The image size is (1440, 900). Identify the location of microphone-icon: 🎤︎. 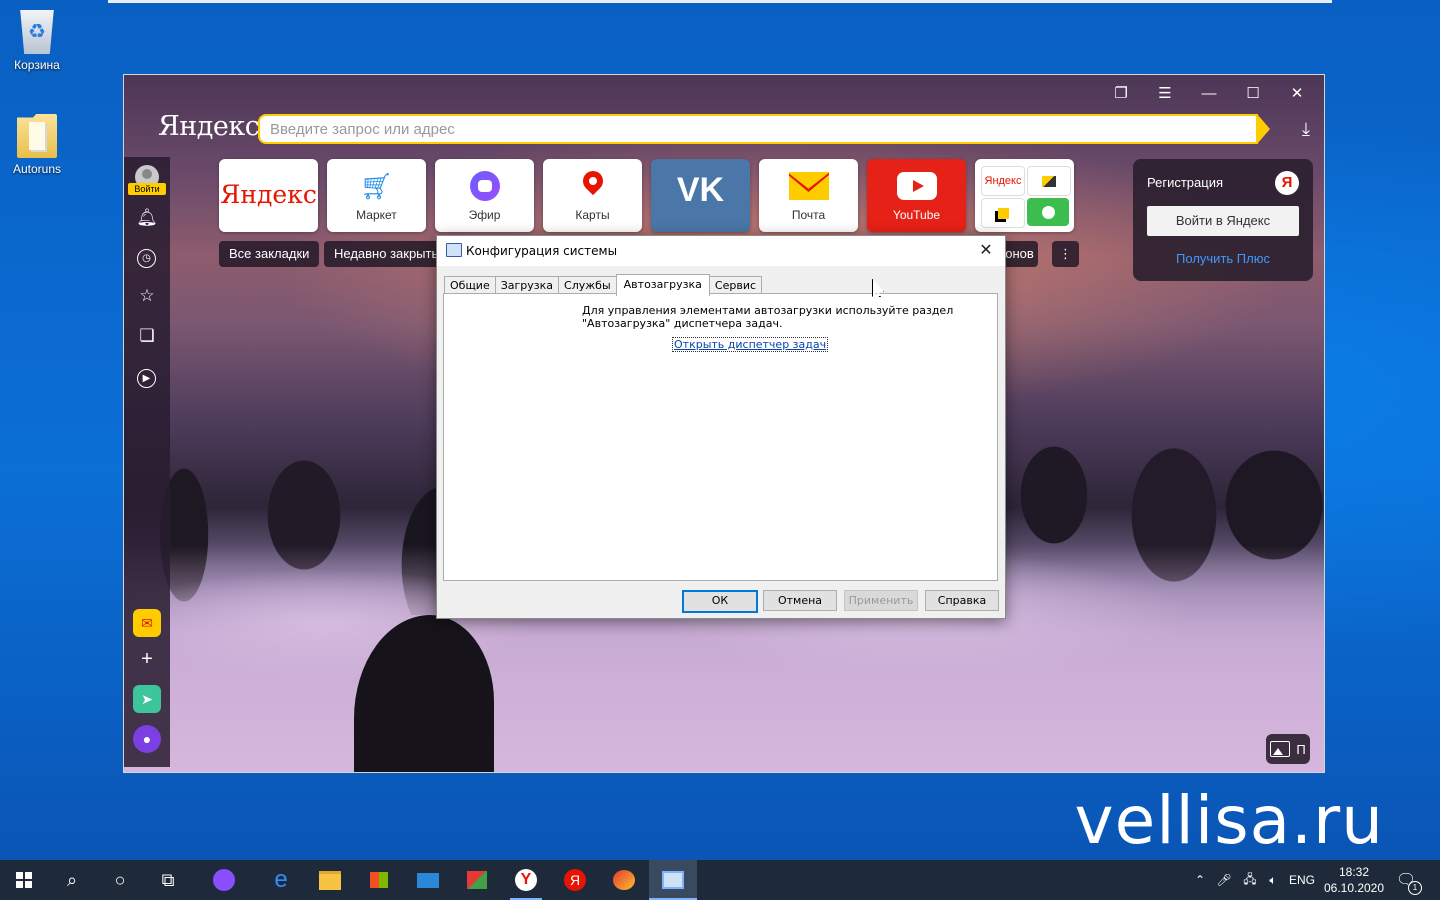
(1224, 880).